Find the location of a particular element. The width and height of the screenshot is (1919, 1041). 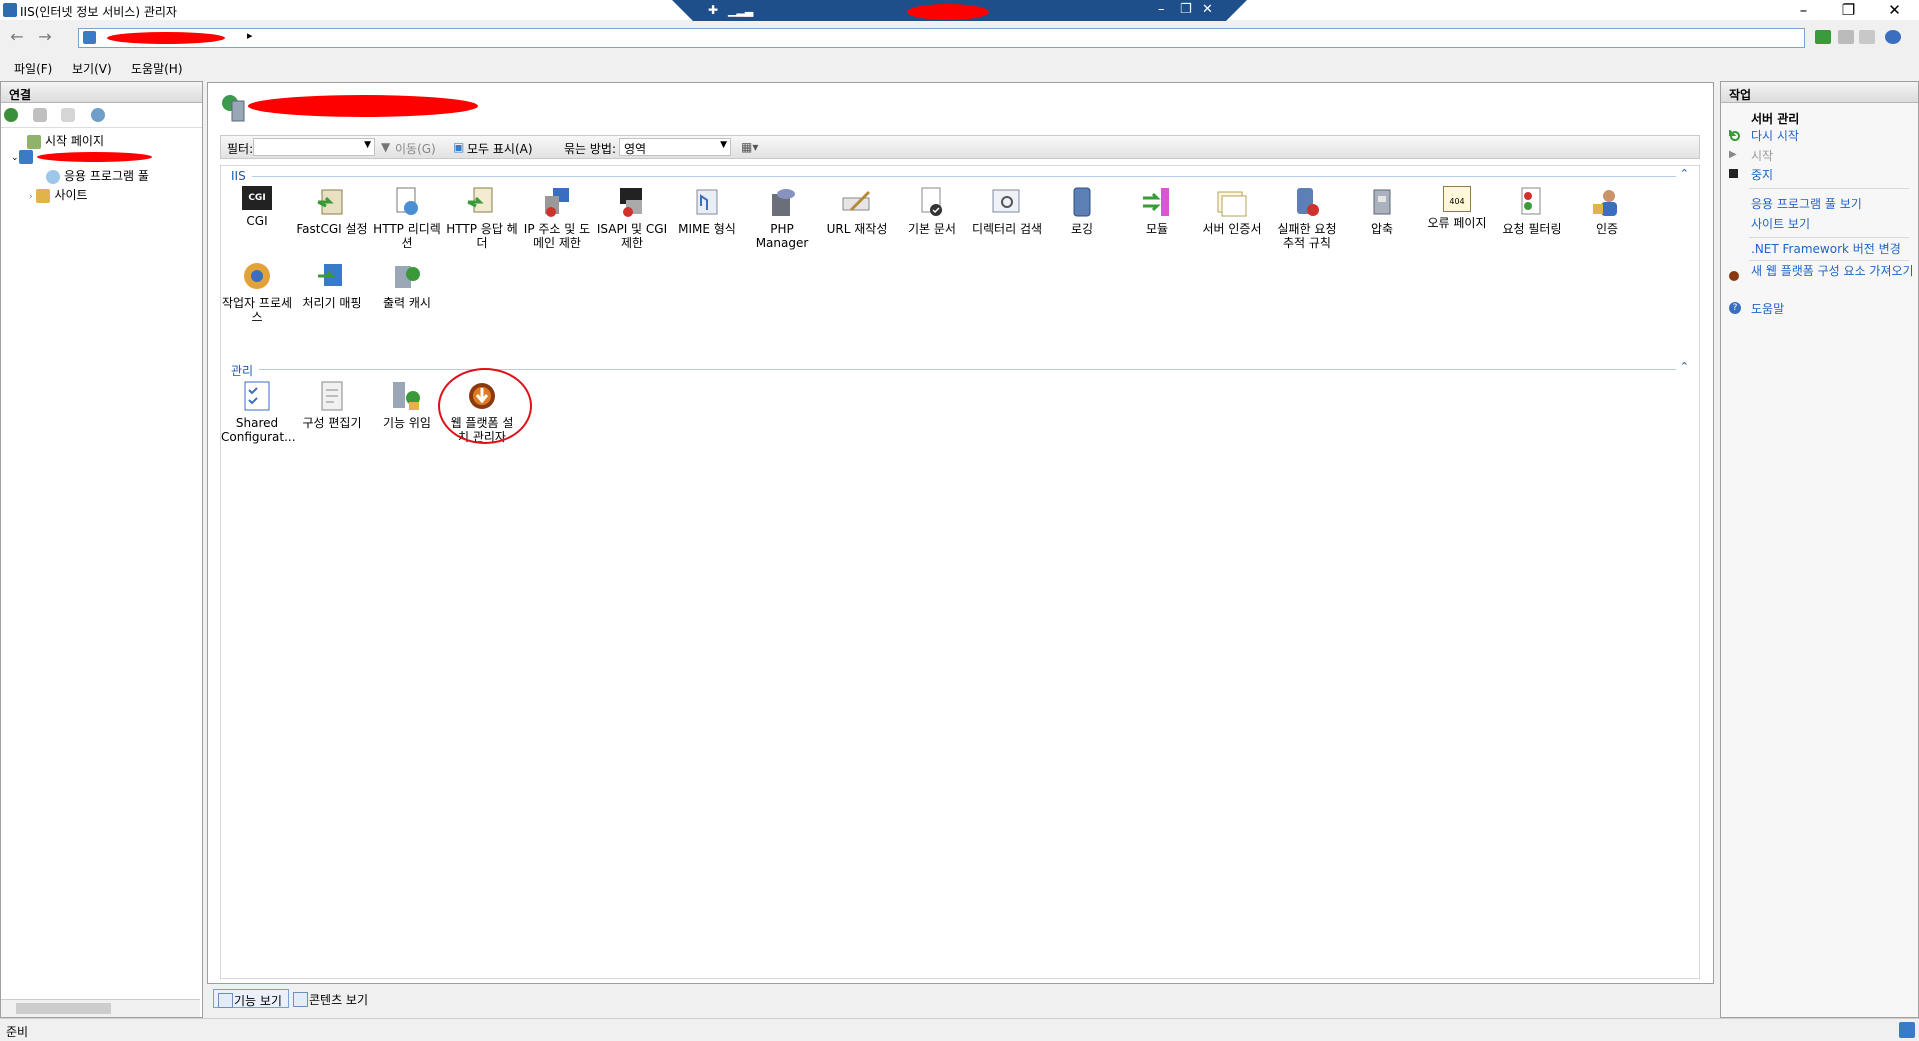

change-net-framework-link: .NET Framework 버전 변경 is located at coordinates (1833, 249).